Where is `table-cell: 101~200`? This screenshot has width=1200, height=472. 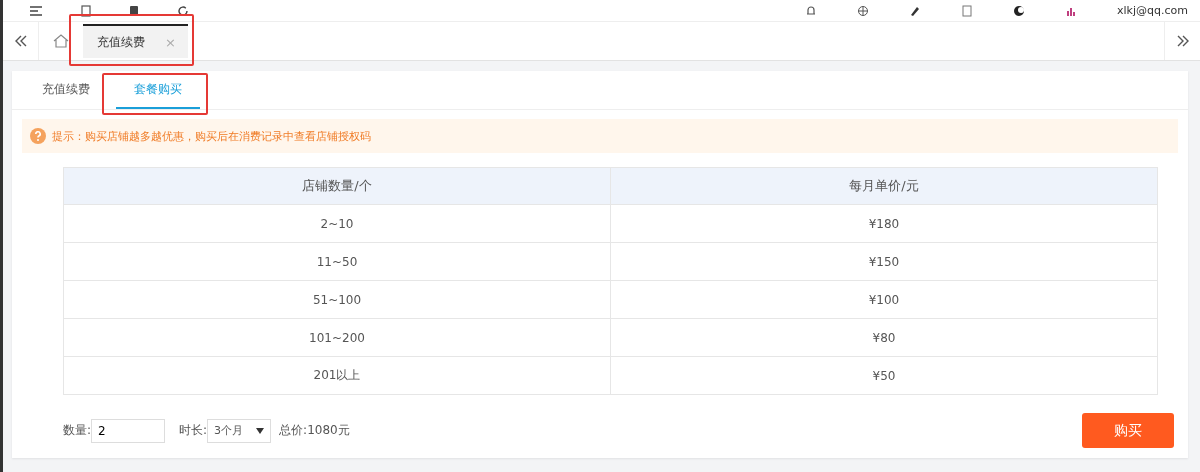
table-cell: 101~200 is located at coordinates (337, 337).